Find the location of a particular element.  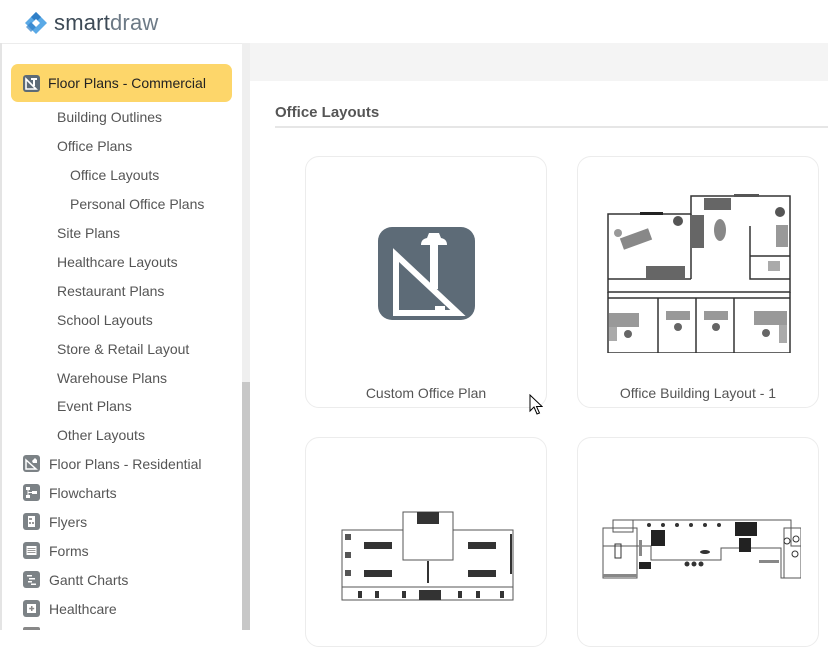

sidebar-subitem-office-plans: Office Plans is located at coordinates (94, 146).